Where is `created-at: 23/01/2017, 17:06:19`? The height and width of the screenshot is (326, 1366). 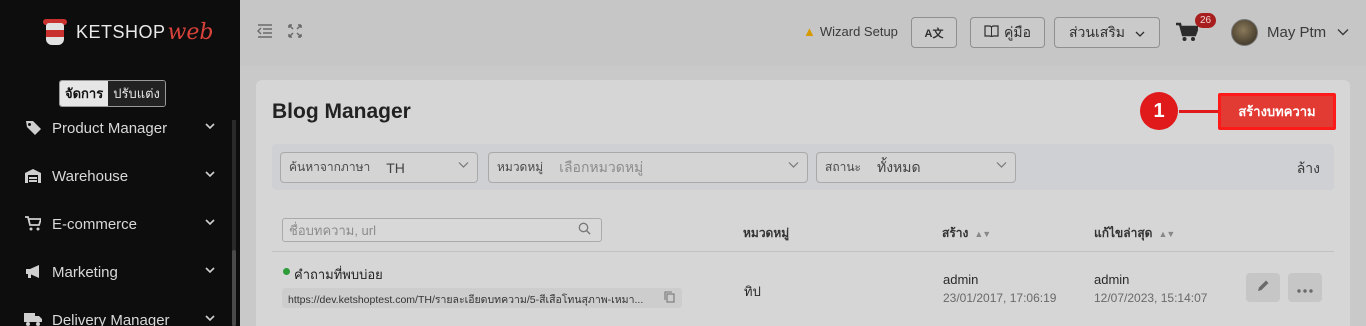 created-at: 23/01/2017, 17:06:19 is located at coordinates (1000, 298).